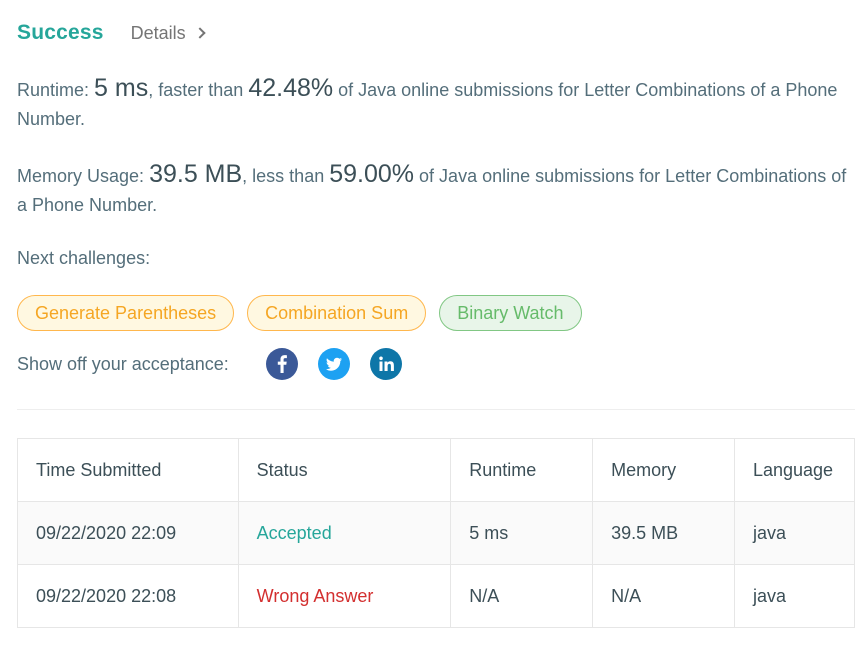 The width and height of the screenshot is (867, 659). I want to click on memory-value: 39.5 MB, so click(196, 174).